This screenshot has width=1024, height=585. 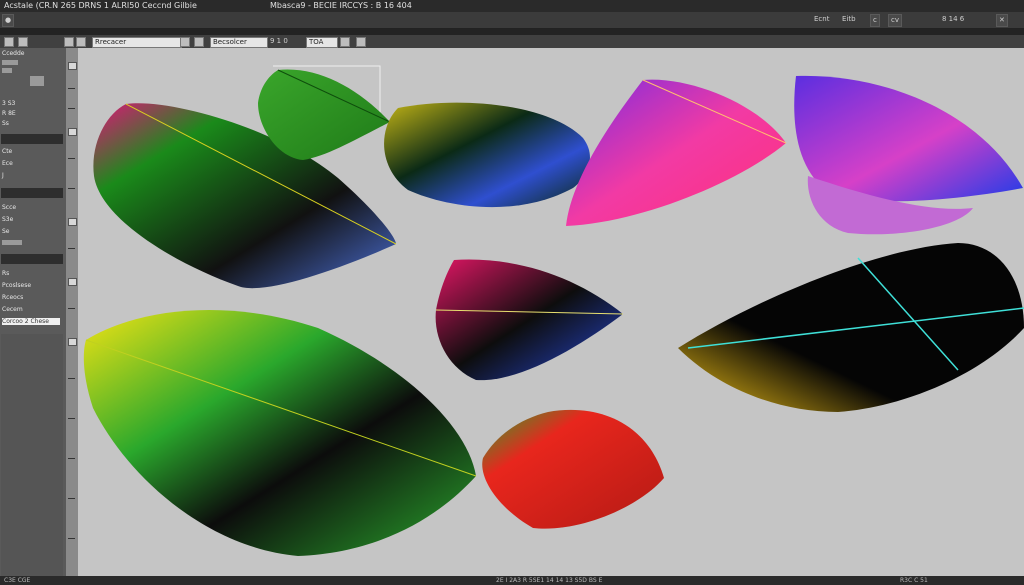 I want to click on red-orange-leaf, so click(x=573, y=469).